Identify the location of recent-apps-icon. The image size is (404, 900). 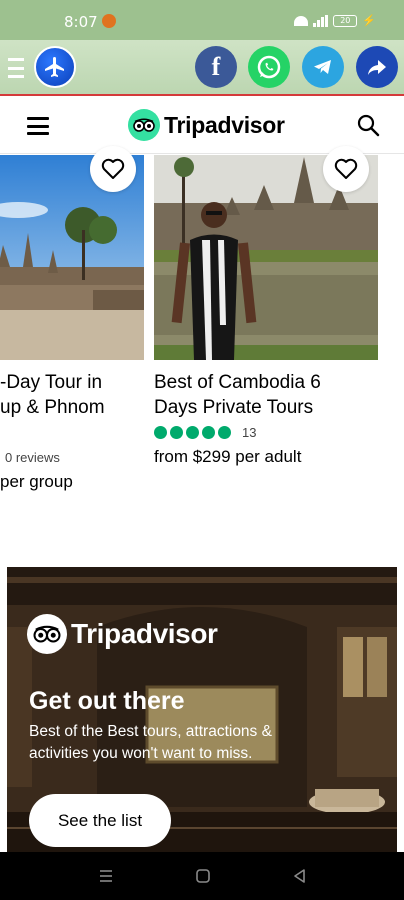
(106, 876).